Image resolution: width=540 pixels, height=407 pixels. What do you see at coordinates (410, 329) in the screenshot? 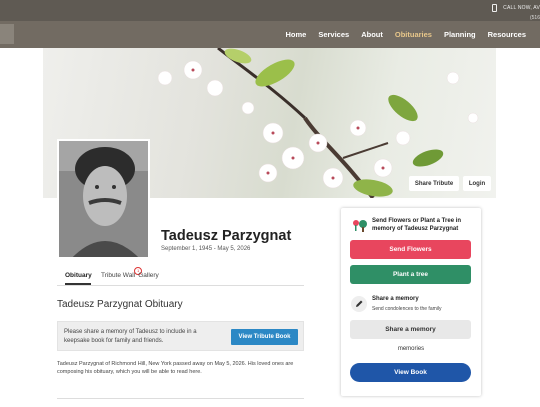
I see `share-memory-button: Share a memory` at bounding box center [410, 329].